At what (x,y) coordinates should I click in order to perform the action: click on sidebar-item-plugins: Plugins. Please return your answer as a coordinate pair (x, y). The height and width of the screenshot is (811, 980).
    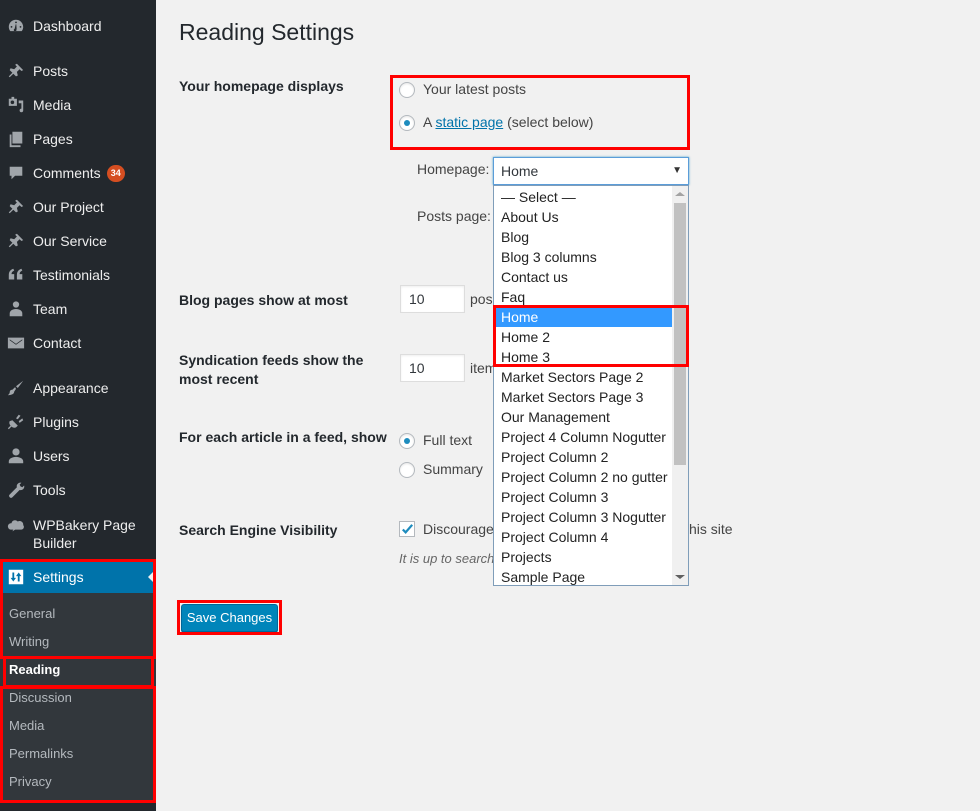
    Looking at the image, I should click on (78, 422).